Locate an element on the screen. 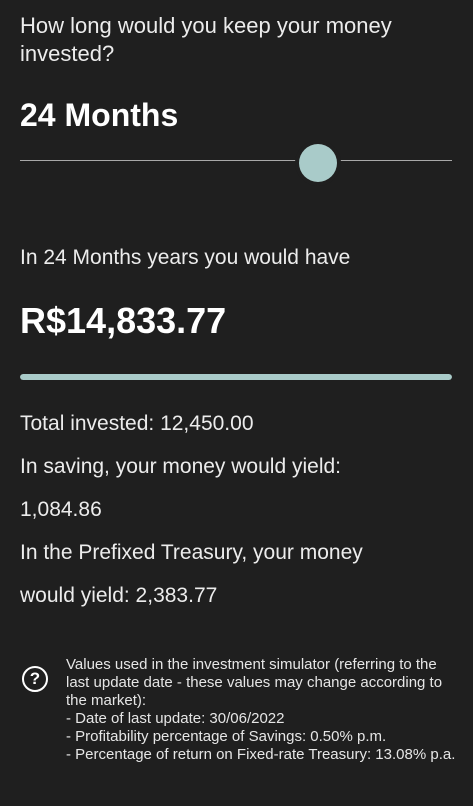 This screenshot has width=473, height=806. result-amount: R$14,833.77 is located at coordinates (123, 320).